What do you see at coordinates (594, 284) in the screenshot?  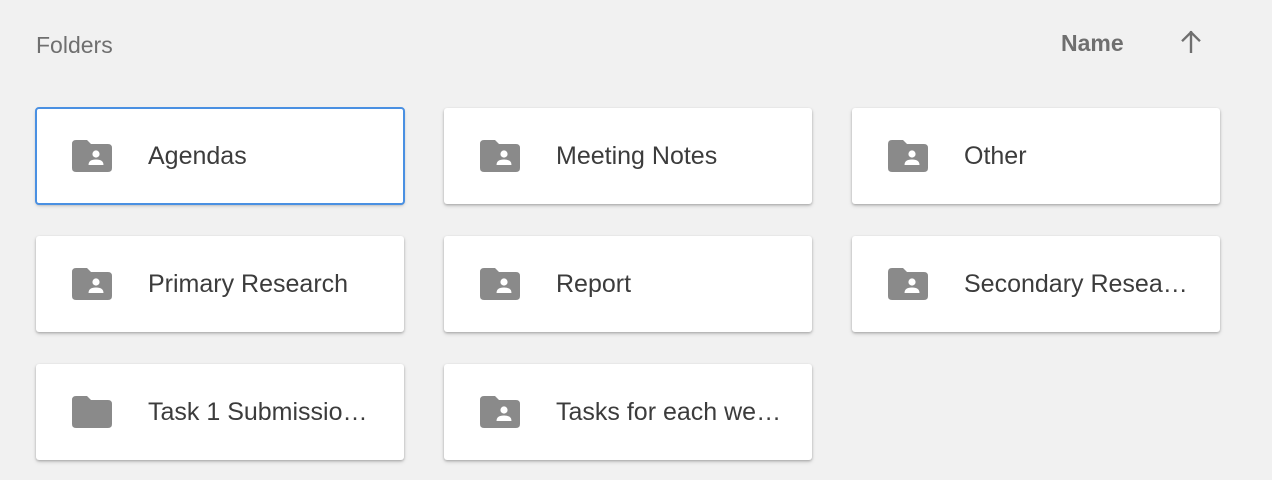 I see `folder-name: Report` at bounding box center [594, 284].